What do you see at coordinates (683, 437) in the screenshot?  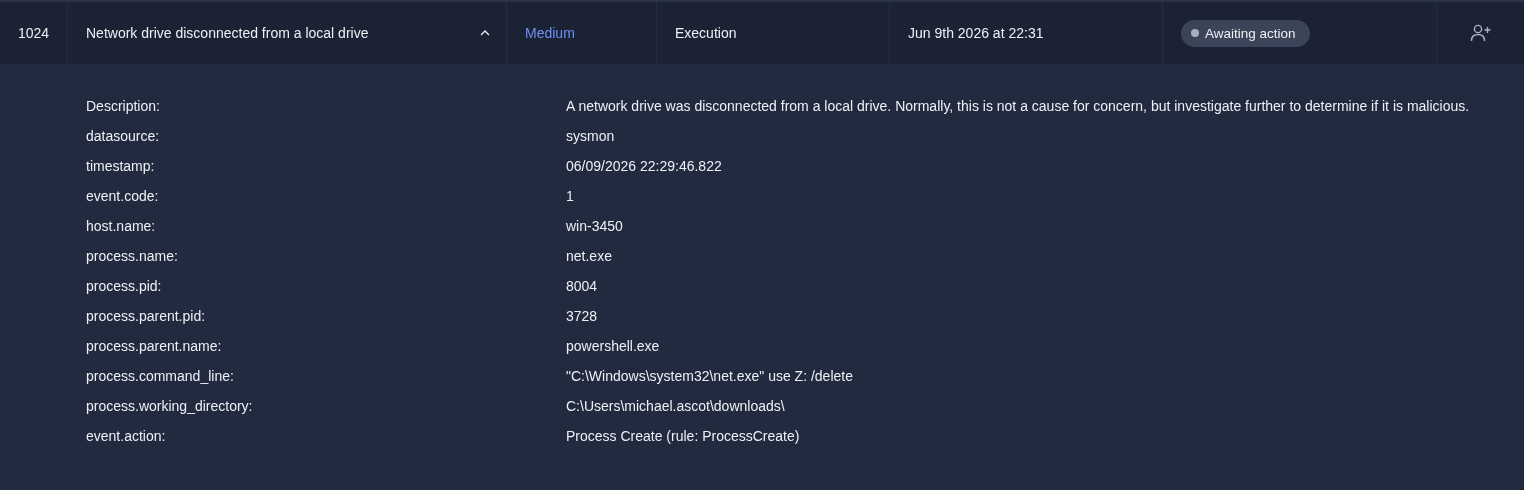 I see `field-value: Process Create (rule: ProcessCreate)` at bounding box center [683, 437].